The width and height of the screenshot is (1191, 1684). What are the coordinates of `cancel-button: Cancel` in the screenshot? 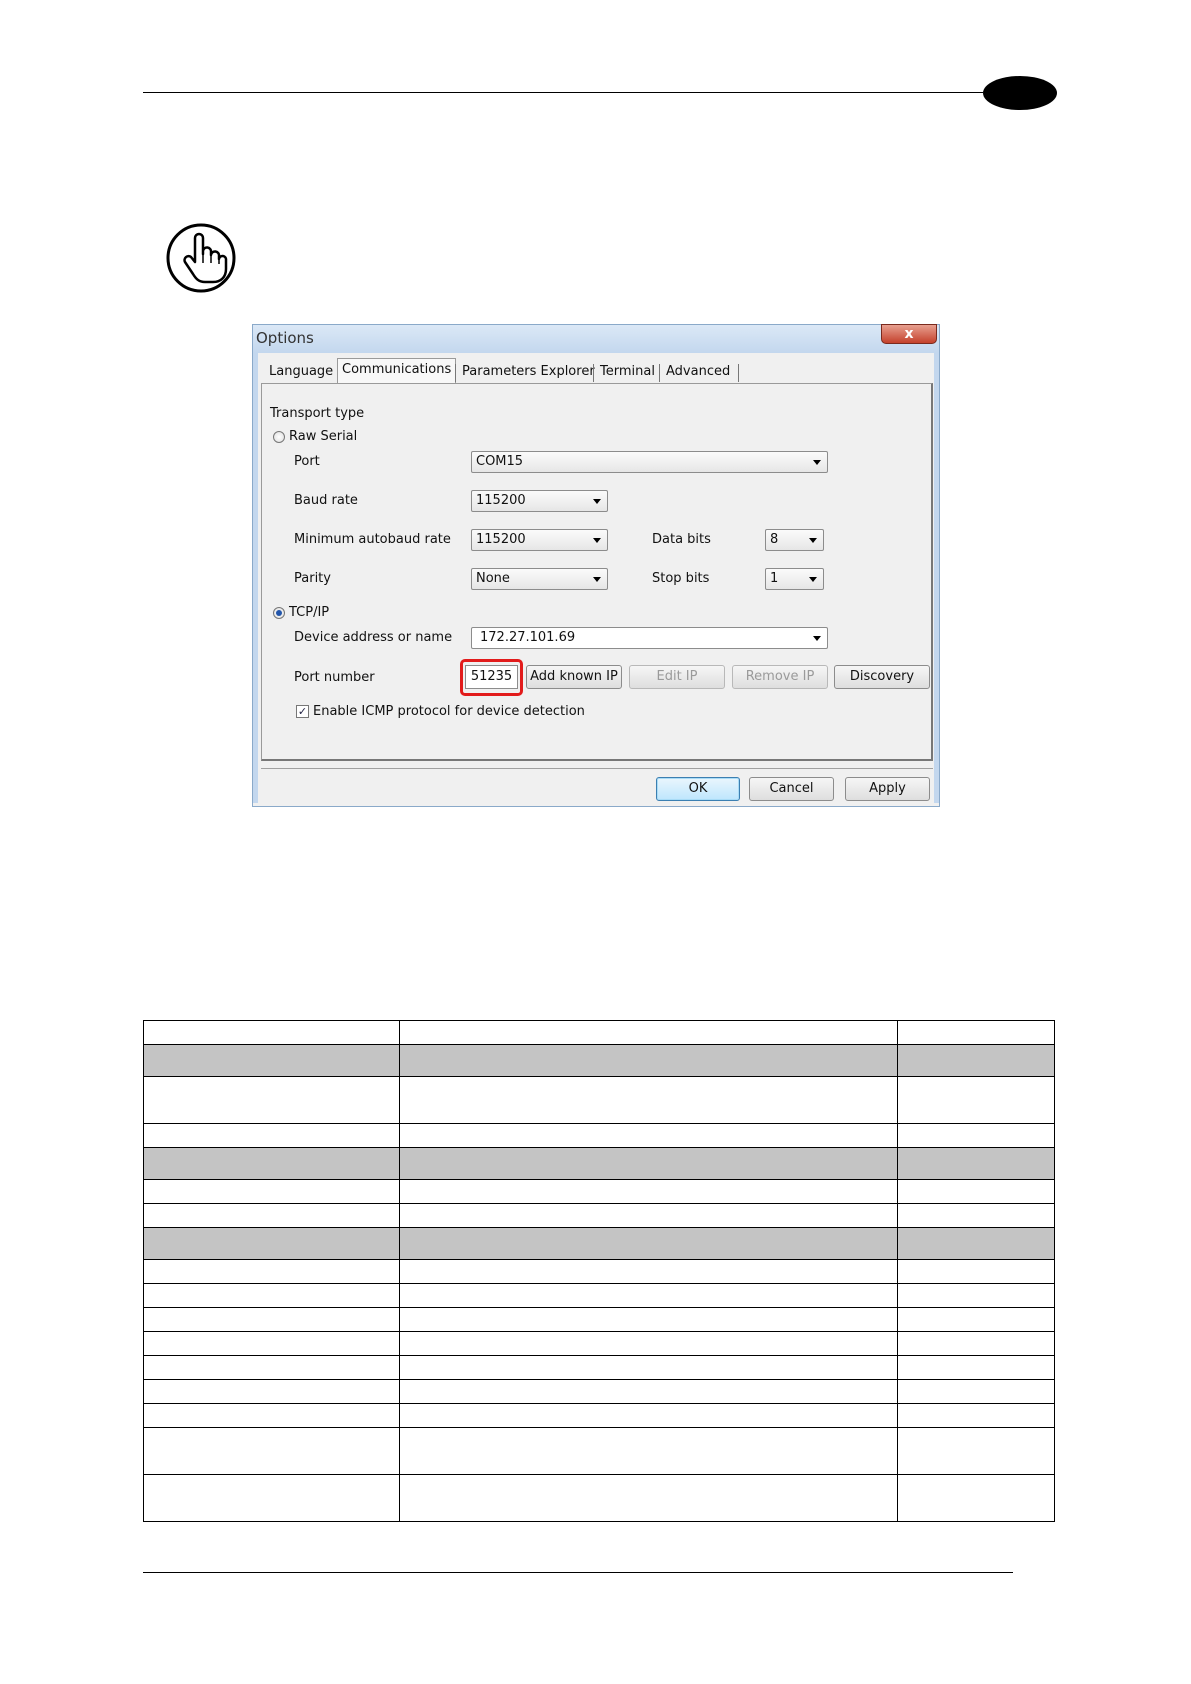 It's located at (791, 789).